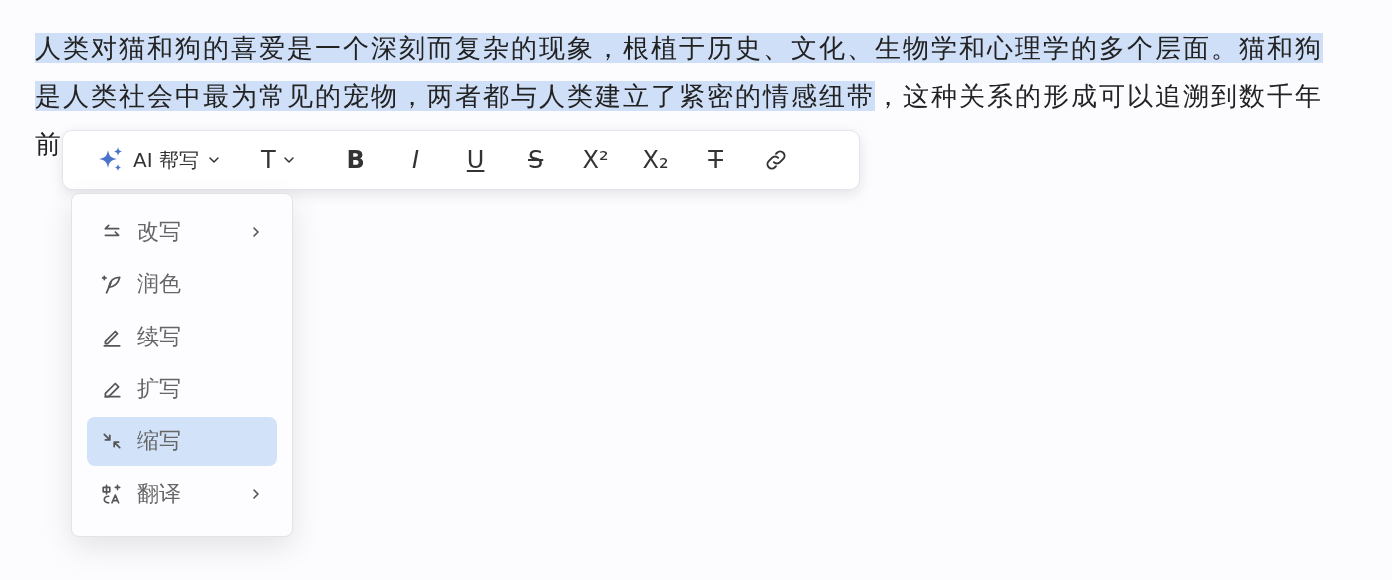  I want to click on menu-item: 翻译, so click(182, 493).